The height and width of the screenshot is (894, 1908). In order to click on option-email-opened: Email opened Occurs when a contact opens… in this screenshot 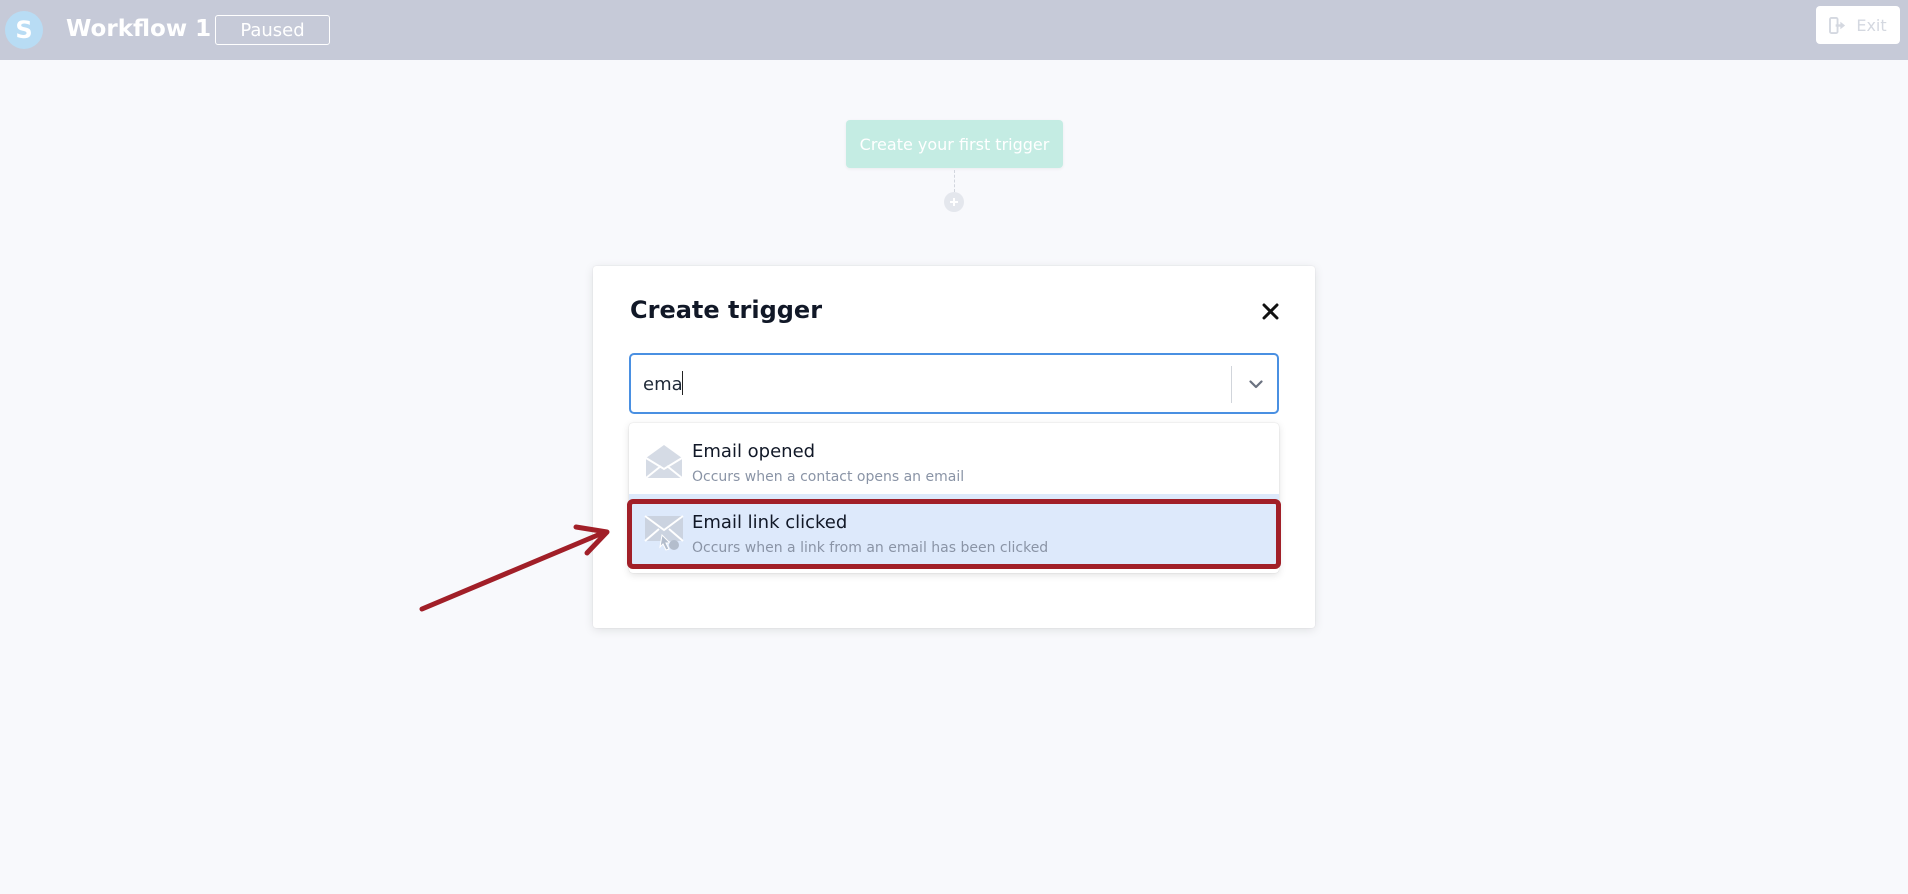, I will do `click(954, 458)`.